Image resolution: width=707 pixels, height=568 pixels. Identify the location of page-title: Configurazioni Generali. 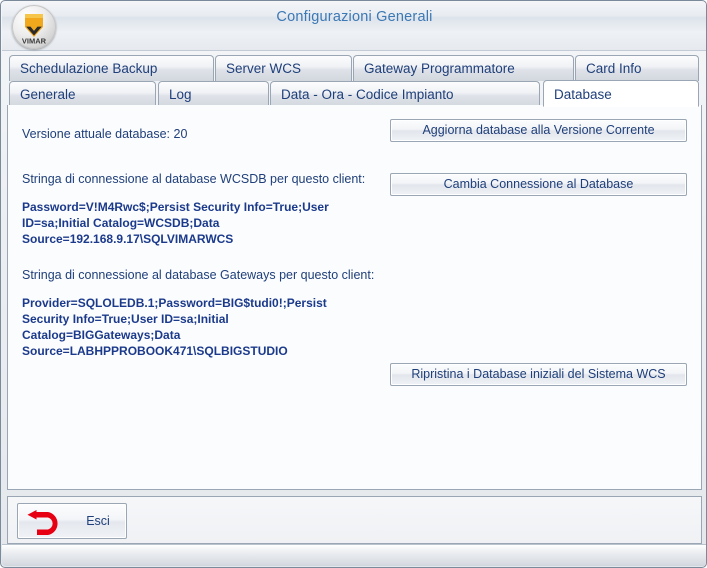
(354, 17).